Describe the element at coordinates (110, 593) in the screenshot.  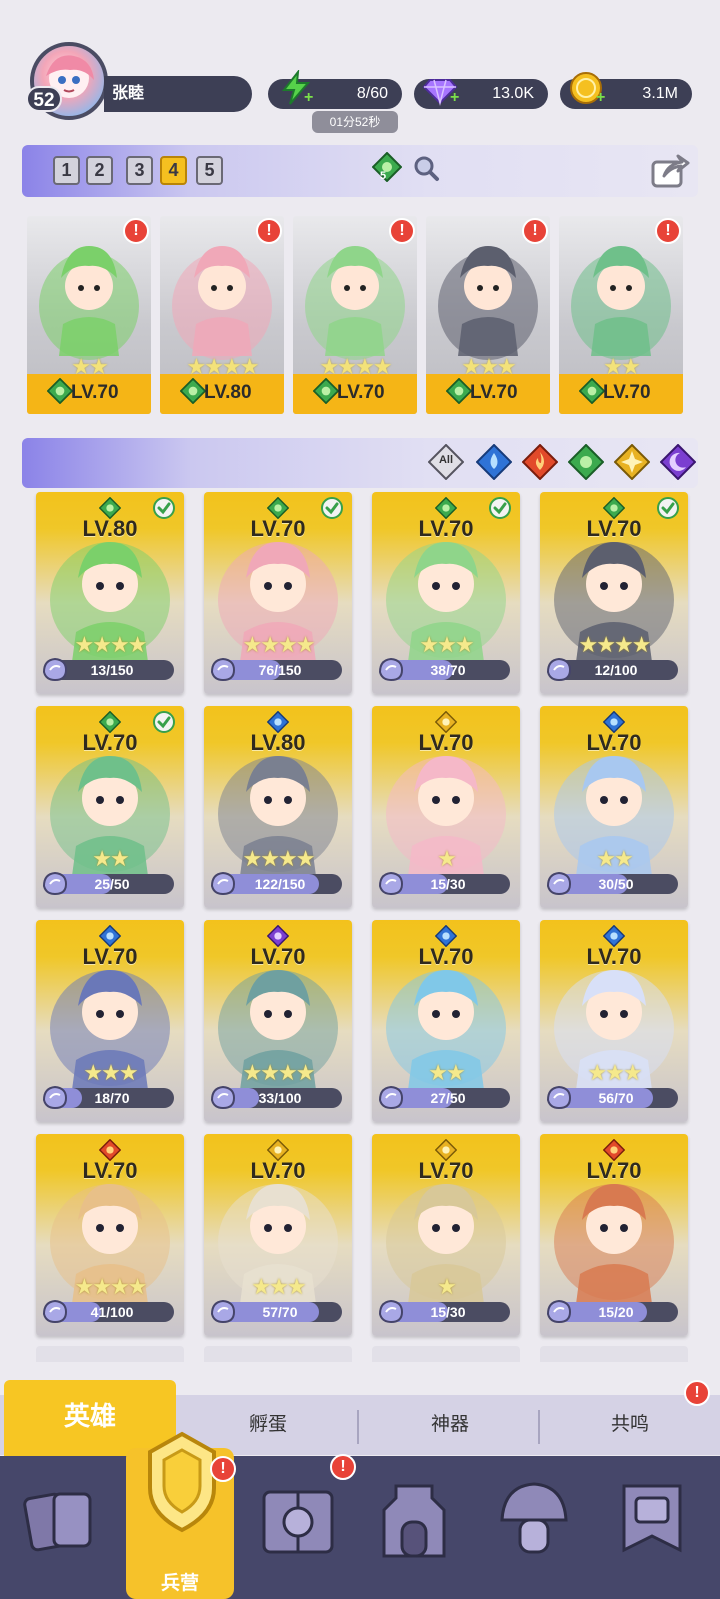
I see `hero-card: LV.80 ★★★★ 13/150` at that location.